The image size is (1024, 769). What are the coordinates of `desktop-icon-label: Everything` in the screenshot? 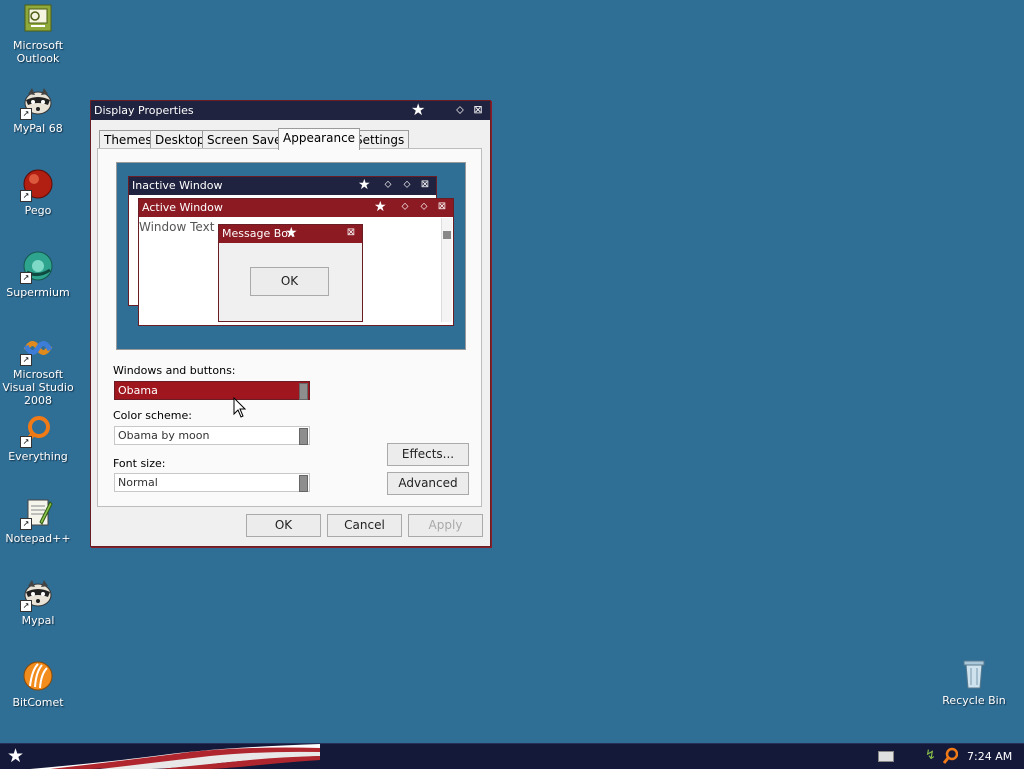 It's located at (38, 456).